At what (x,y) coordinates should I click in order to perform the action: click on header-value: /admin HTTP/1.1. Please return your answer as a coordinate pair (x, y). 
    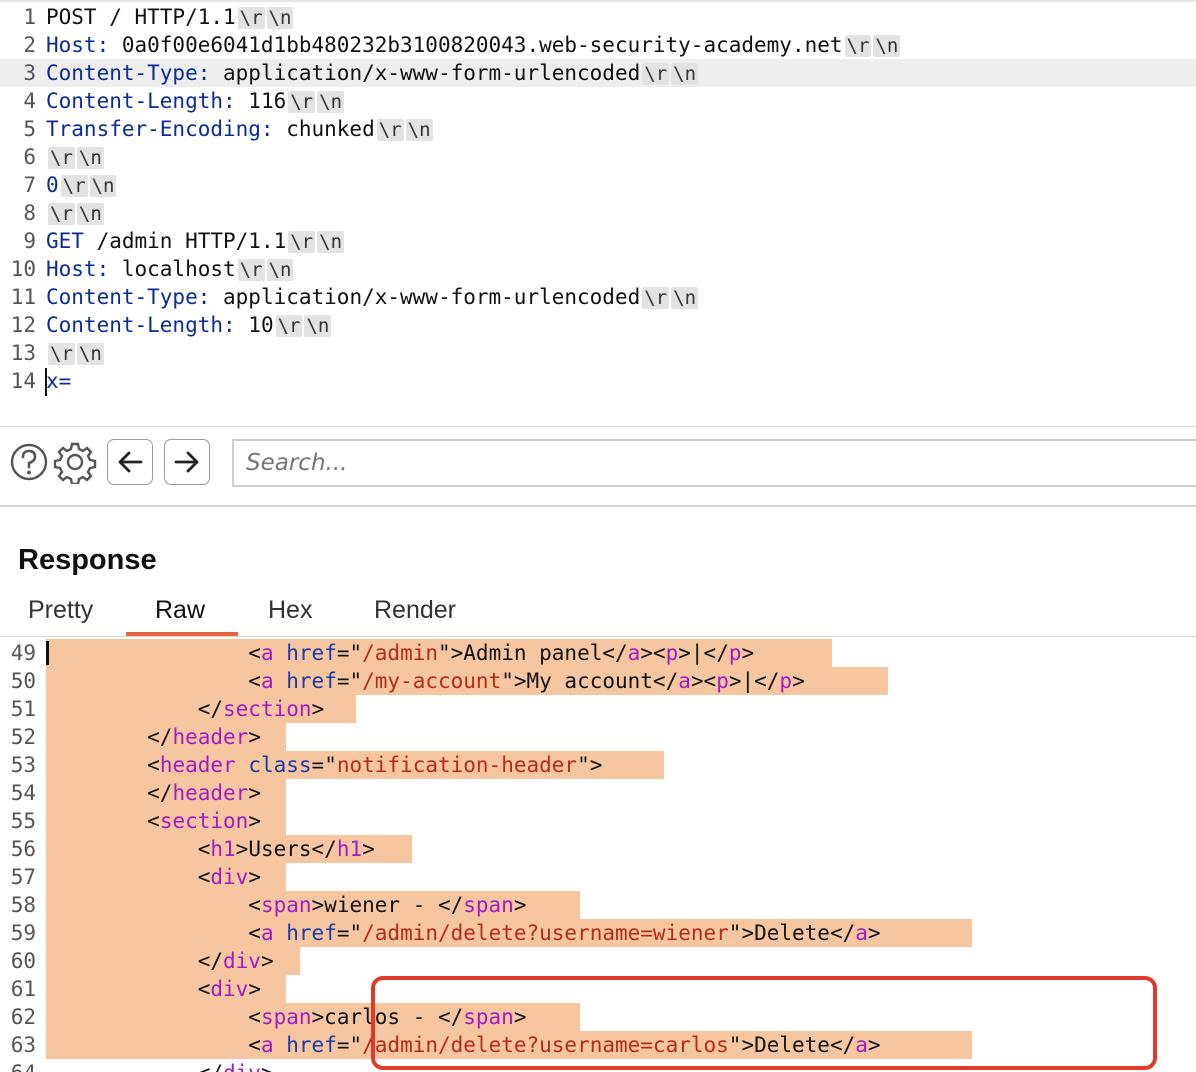
    Looking at the image, I should click on (185, 241).